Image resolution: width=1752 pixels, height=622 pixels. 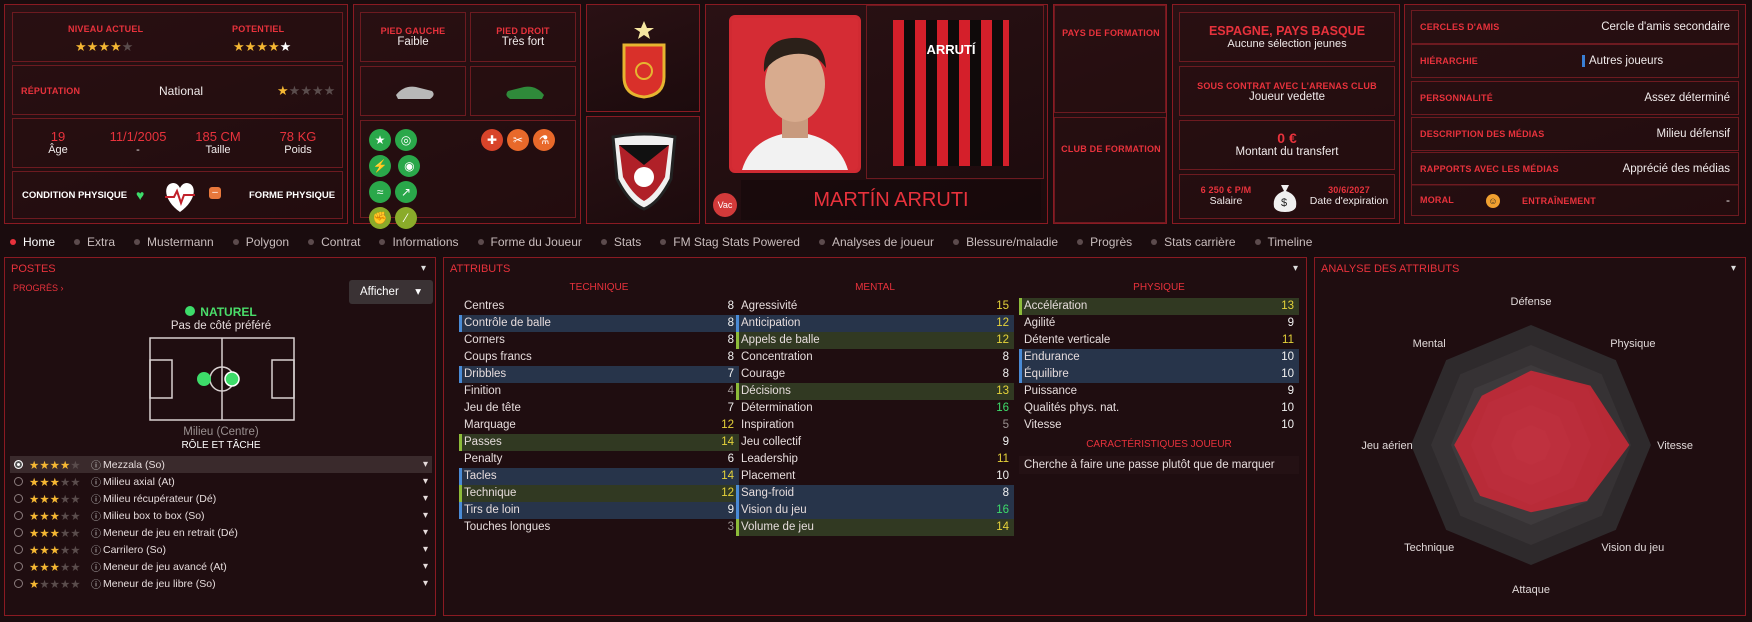 I want to click on vacation-badge: Vac, so click(x=725, y=205).